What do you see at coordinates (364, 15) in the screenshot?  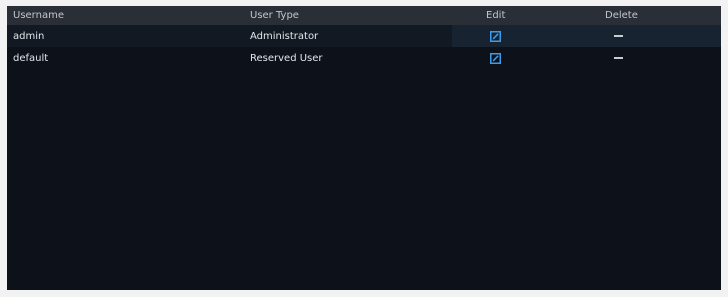 I see `table-header: Username User Type Edit Delete` at bounding box center [364, 15].